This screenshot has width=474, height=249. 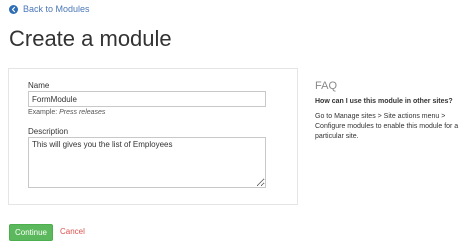 What do you see at coordinates (13, 9) in the screenshot?
I see `arrow-left-circle-icon` at bounding box center [13, 9].